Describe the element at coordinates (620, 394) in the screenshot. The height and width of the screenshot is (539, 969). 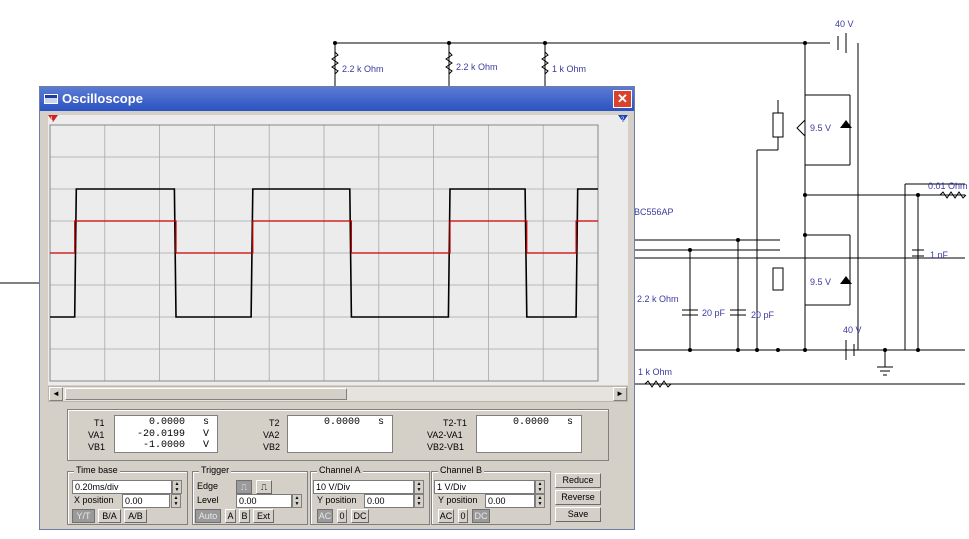
I see `scroll-right-icon: ►` at that location.